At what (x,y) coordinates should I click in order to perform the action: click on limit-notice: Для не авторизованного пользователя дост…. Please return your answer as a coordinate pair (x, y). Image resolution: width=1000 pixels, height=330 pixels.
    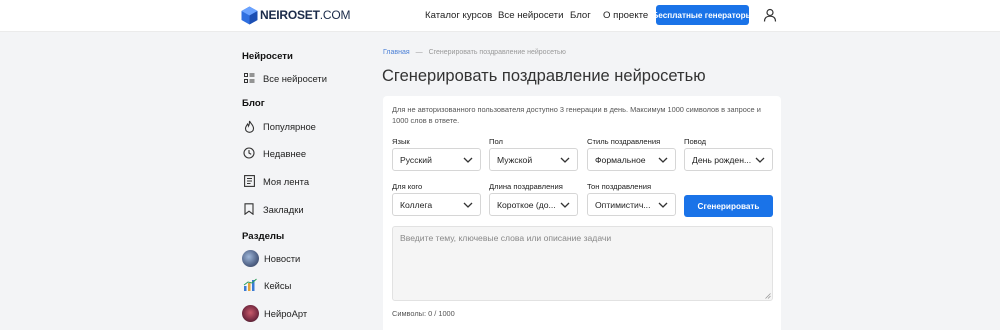
    Looking at the image, I should click on (576, 115).